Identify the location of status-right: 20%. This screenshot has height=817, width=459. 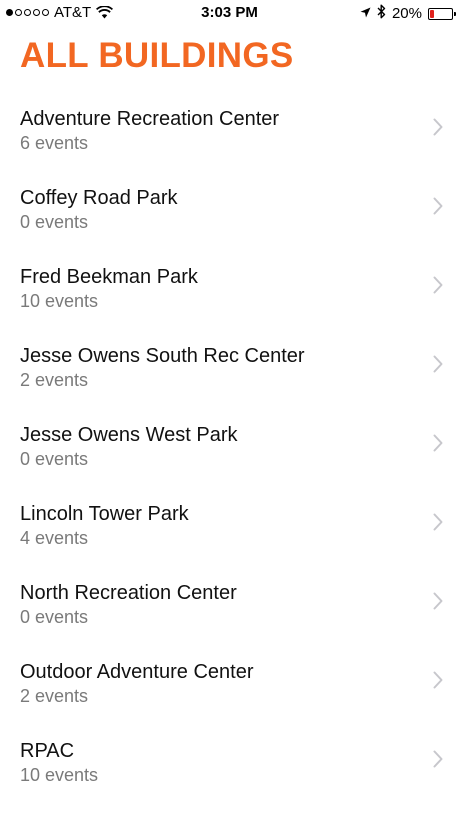
(408, 13).